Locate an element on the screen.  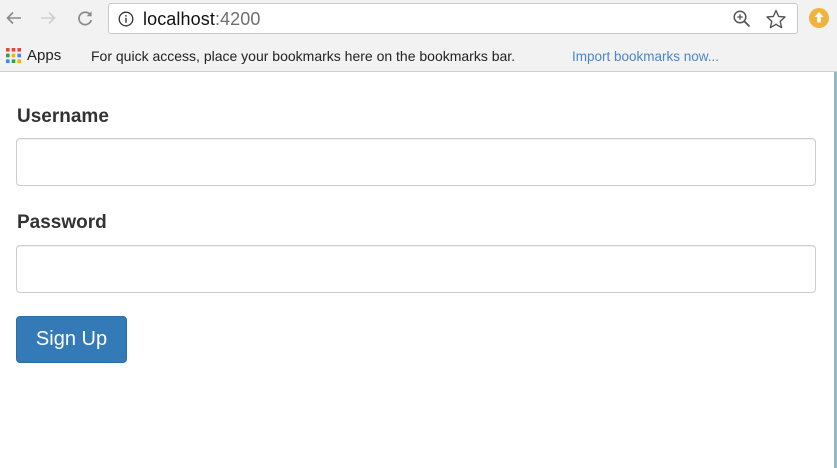
forward-button is located at coordinates (48, 18).